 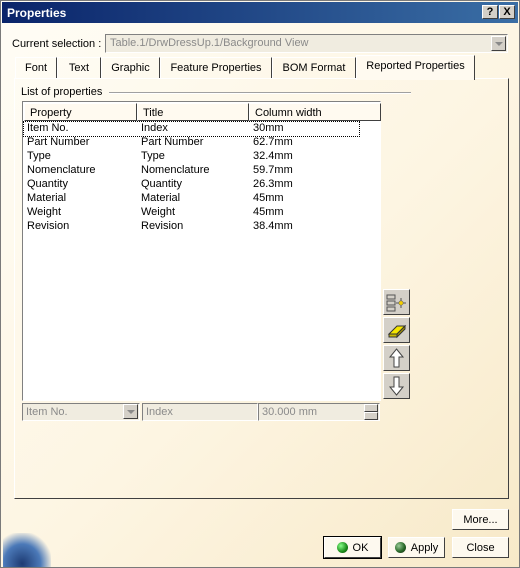 I want to click on apply-button: Apply, so click(x=416, y=547).